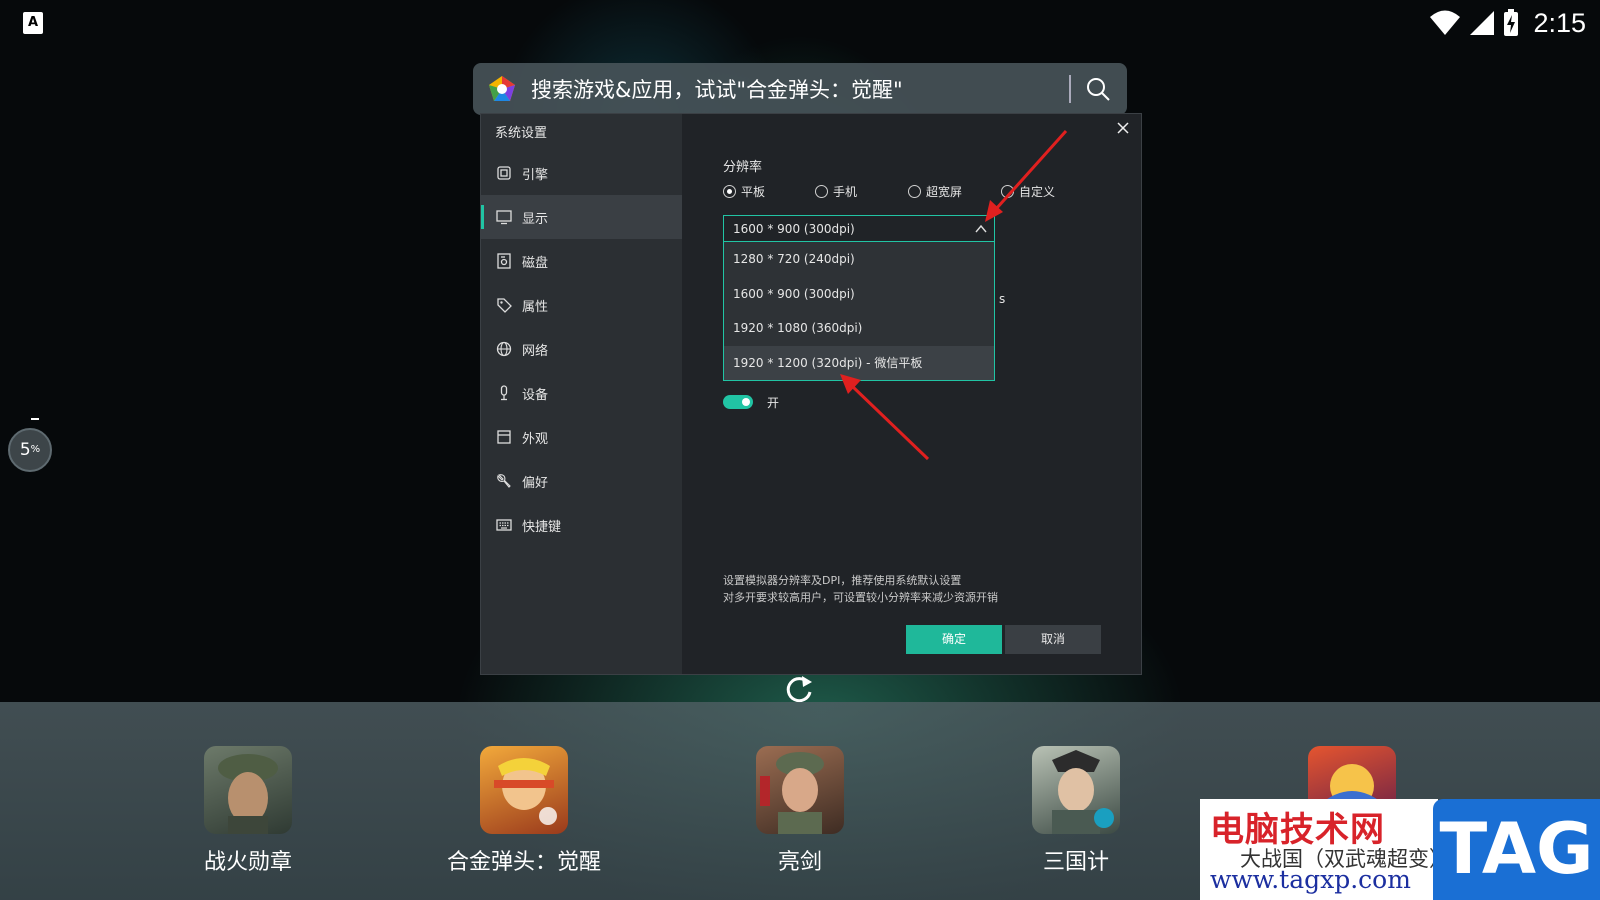 The height and width of the screenshot is (900, 1600). Describe the element at coordinates (1002, 299) in the screenshot. I see `obscured-text: s` at that location.